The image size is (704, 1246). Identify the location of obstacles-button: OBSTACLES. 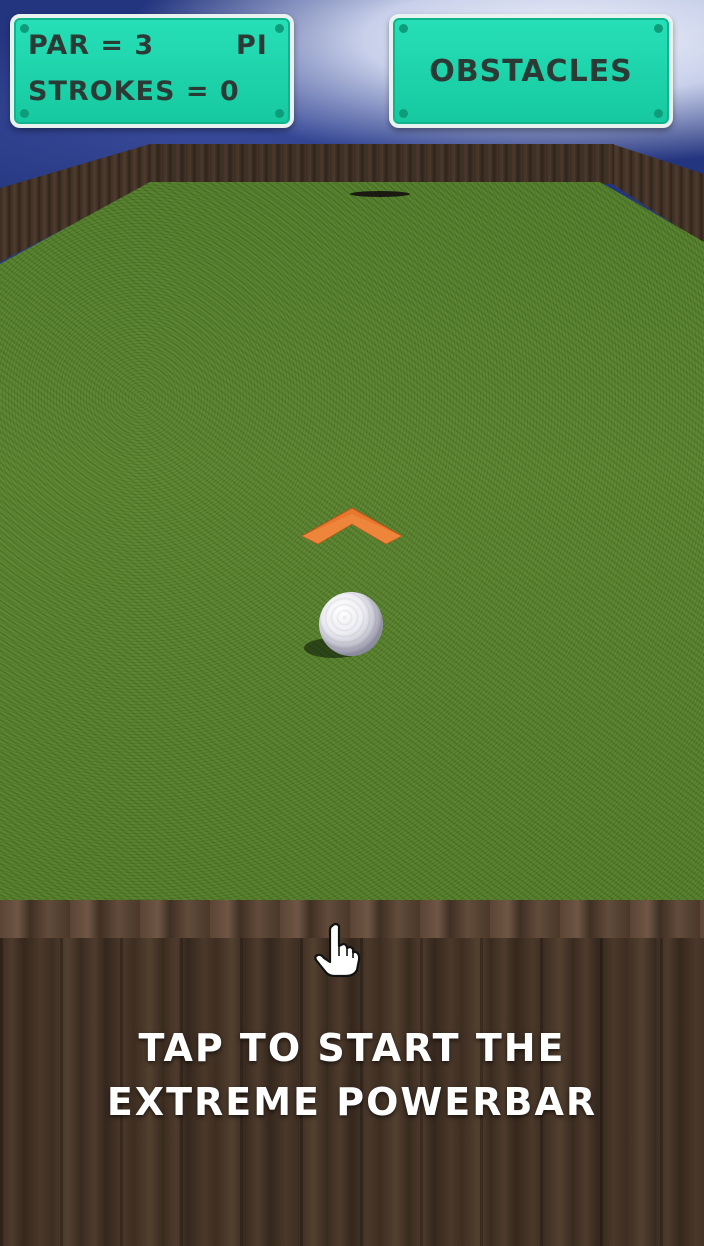
(531, 71).